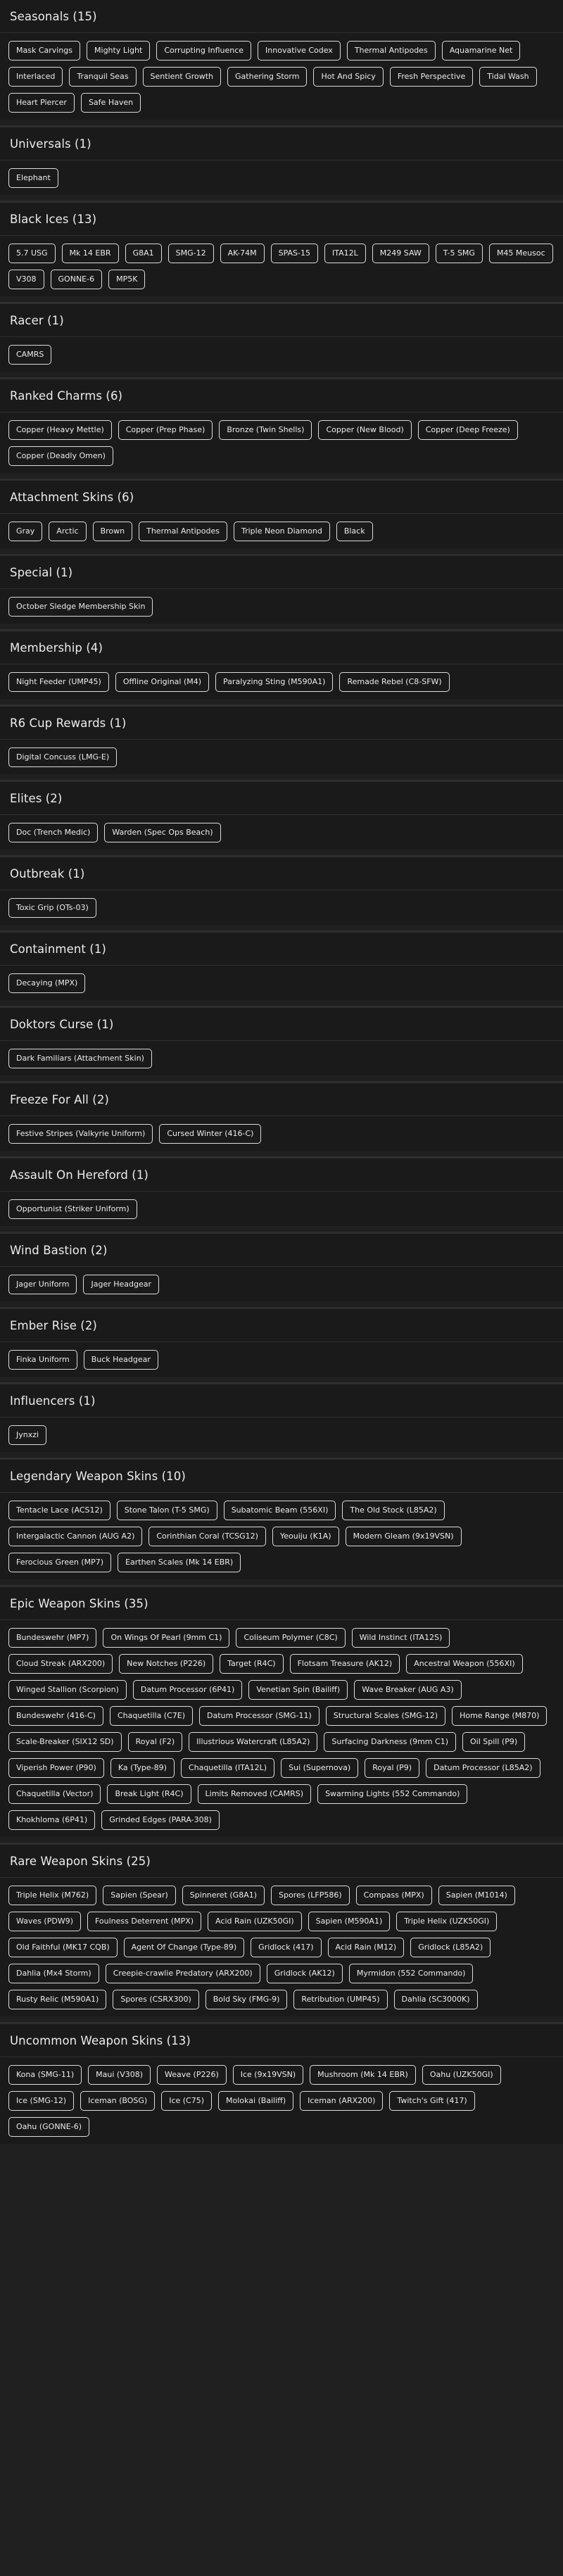 The width and height of the screenshot is (563, 2576). Describe the element at coordinates (179, 1562) in the screenshot. I see `item-chip: Earthen Scales (Mk 14 EBR)` at that location.